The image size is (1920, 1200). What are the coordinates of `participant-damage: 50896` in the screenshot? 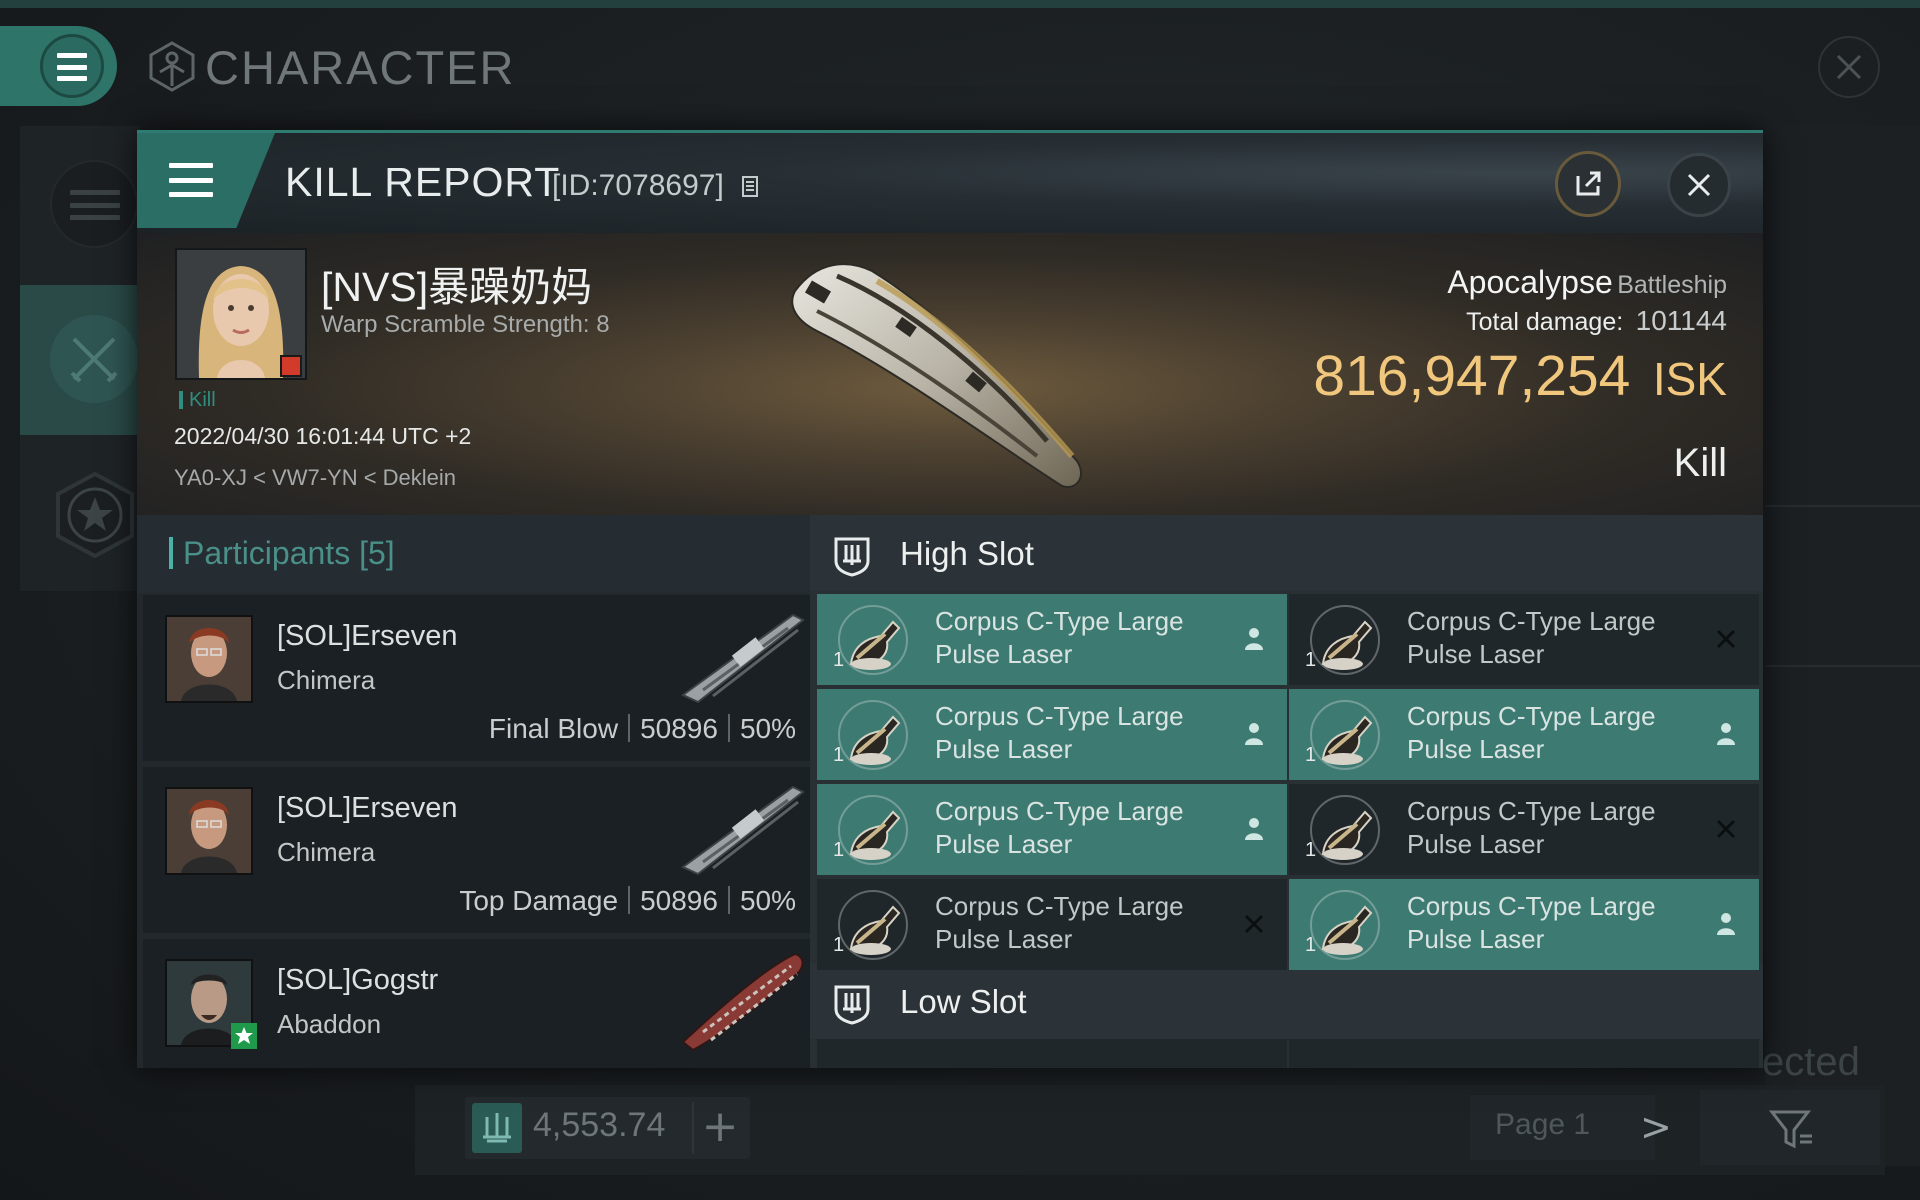 It's located at (679, 900).